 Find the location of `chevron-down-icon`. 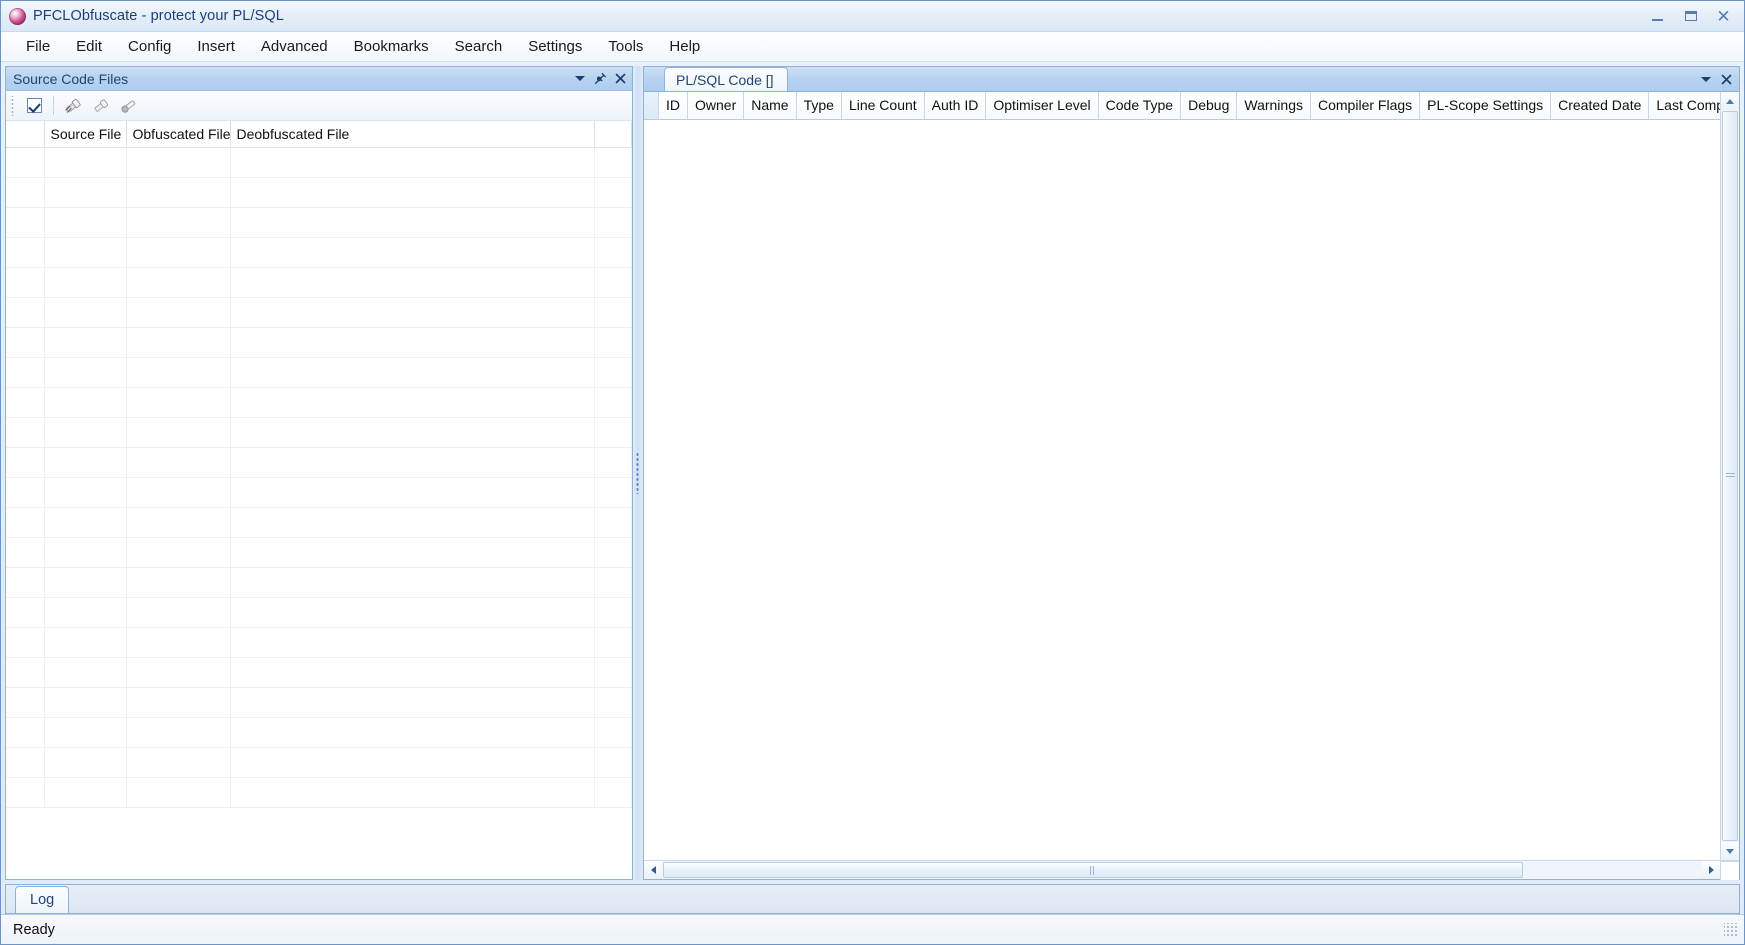

chevron-down-icon is located at coordinates (1706, 79).